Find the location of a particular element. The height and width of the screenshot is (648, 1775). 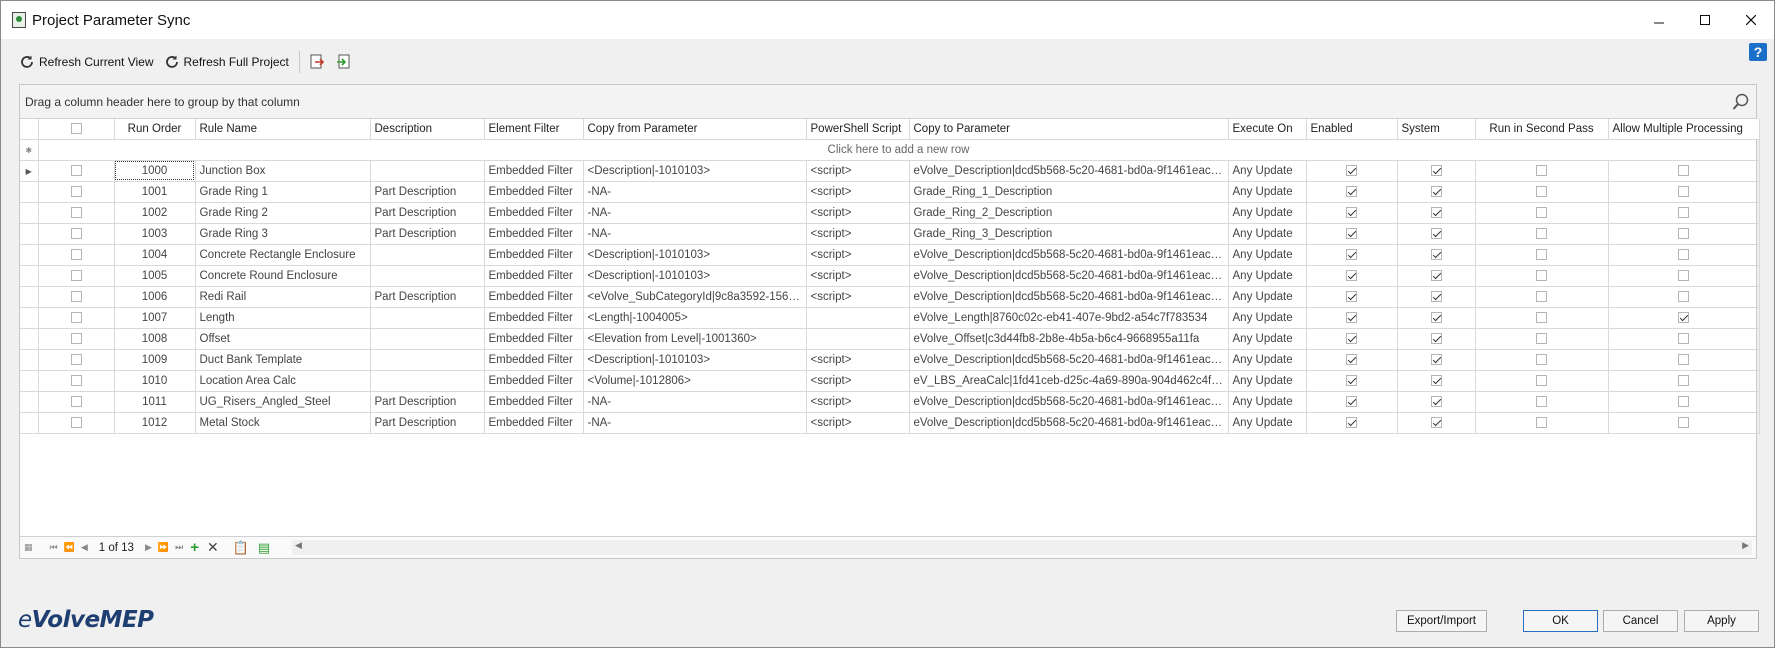

copy-from-parameter-cell: <Volume|-1012806> is located at coordinates (695, 381).